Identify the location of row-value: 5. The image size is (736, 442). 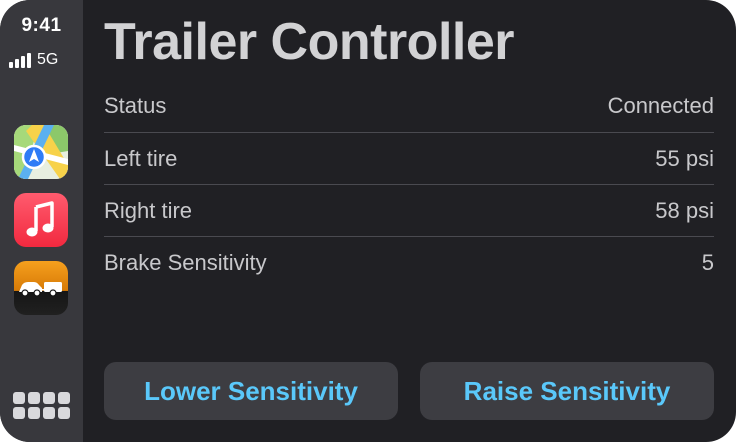
(707, 262).